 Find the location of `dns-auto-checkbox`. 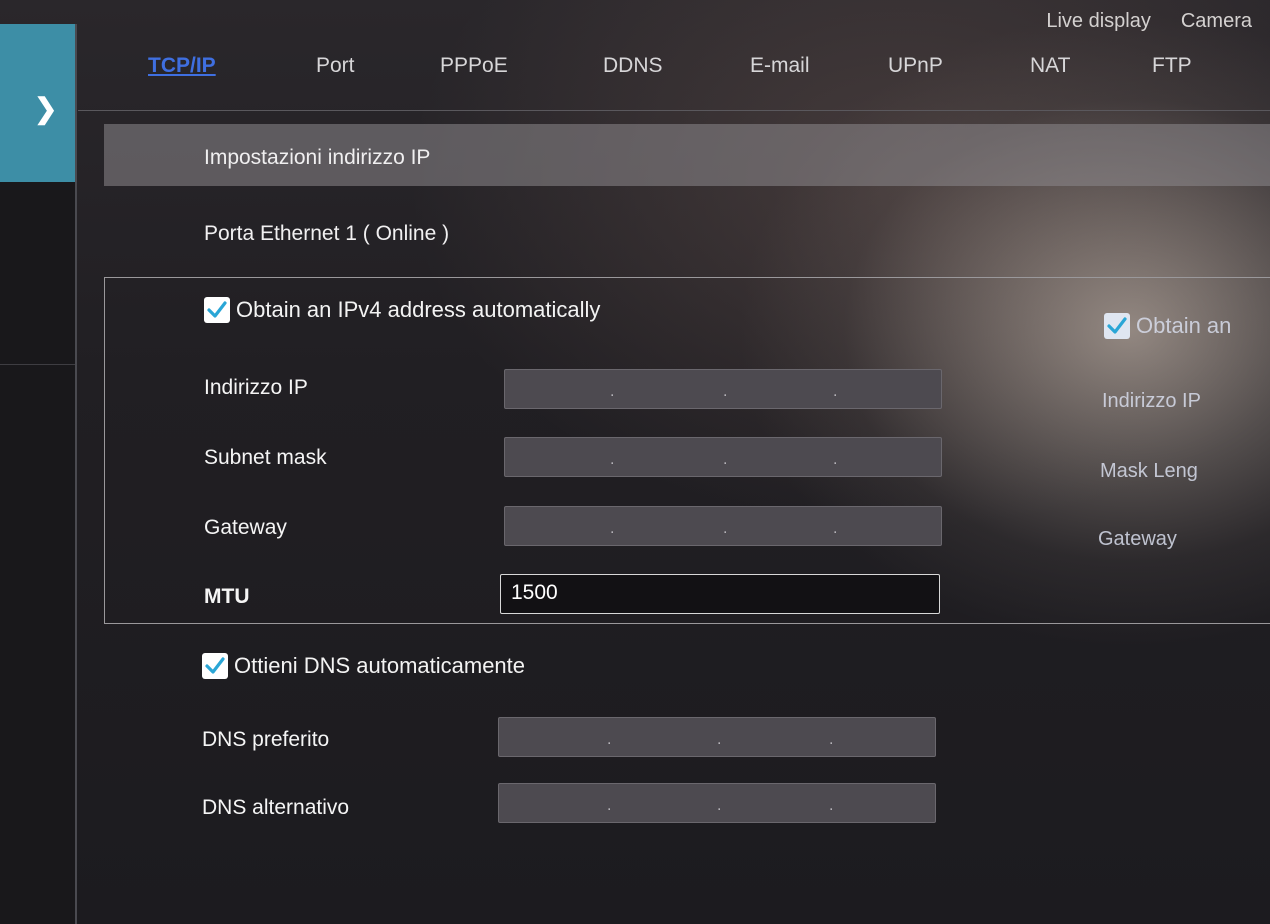

dns-auto-checkbox is located at coordinates (215, 666).